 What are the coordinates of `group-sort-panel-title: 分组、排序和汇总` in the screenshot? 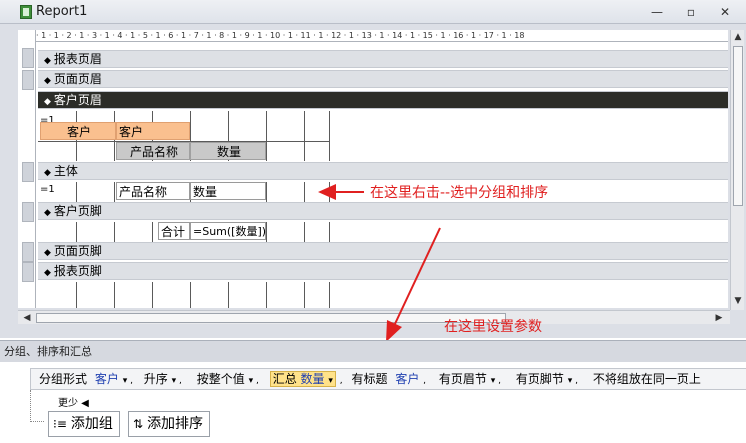 It's located at (373, 351).